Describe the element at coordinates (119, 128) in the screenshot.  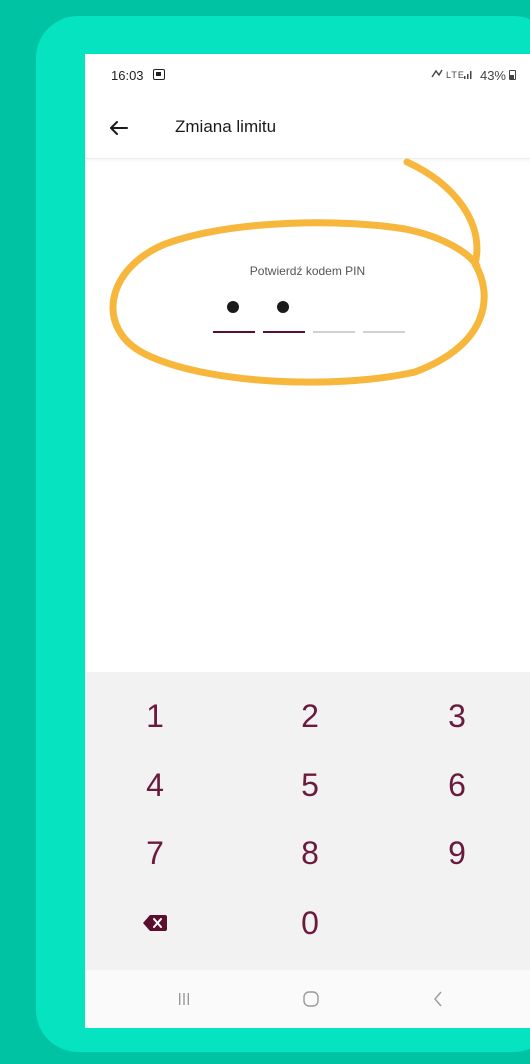
I see `arrow-left-icon` at that location.